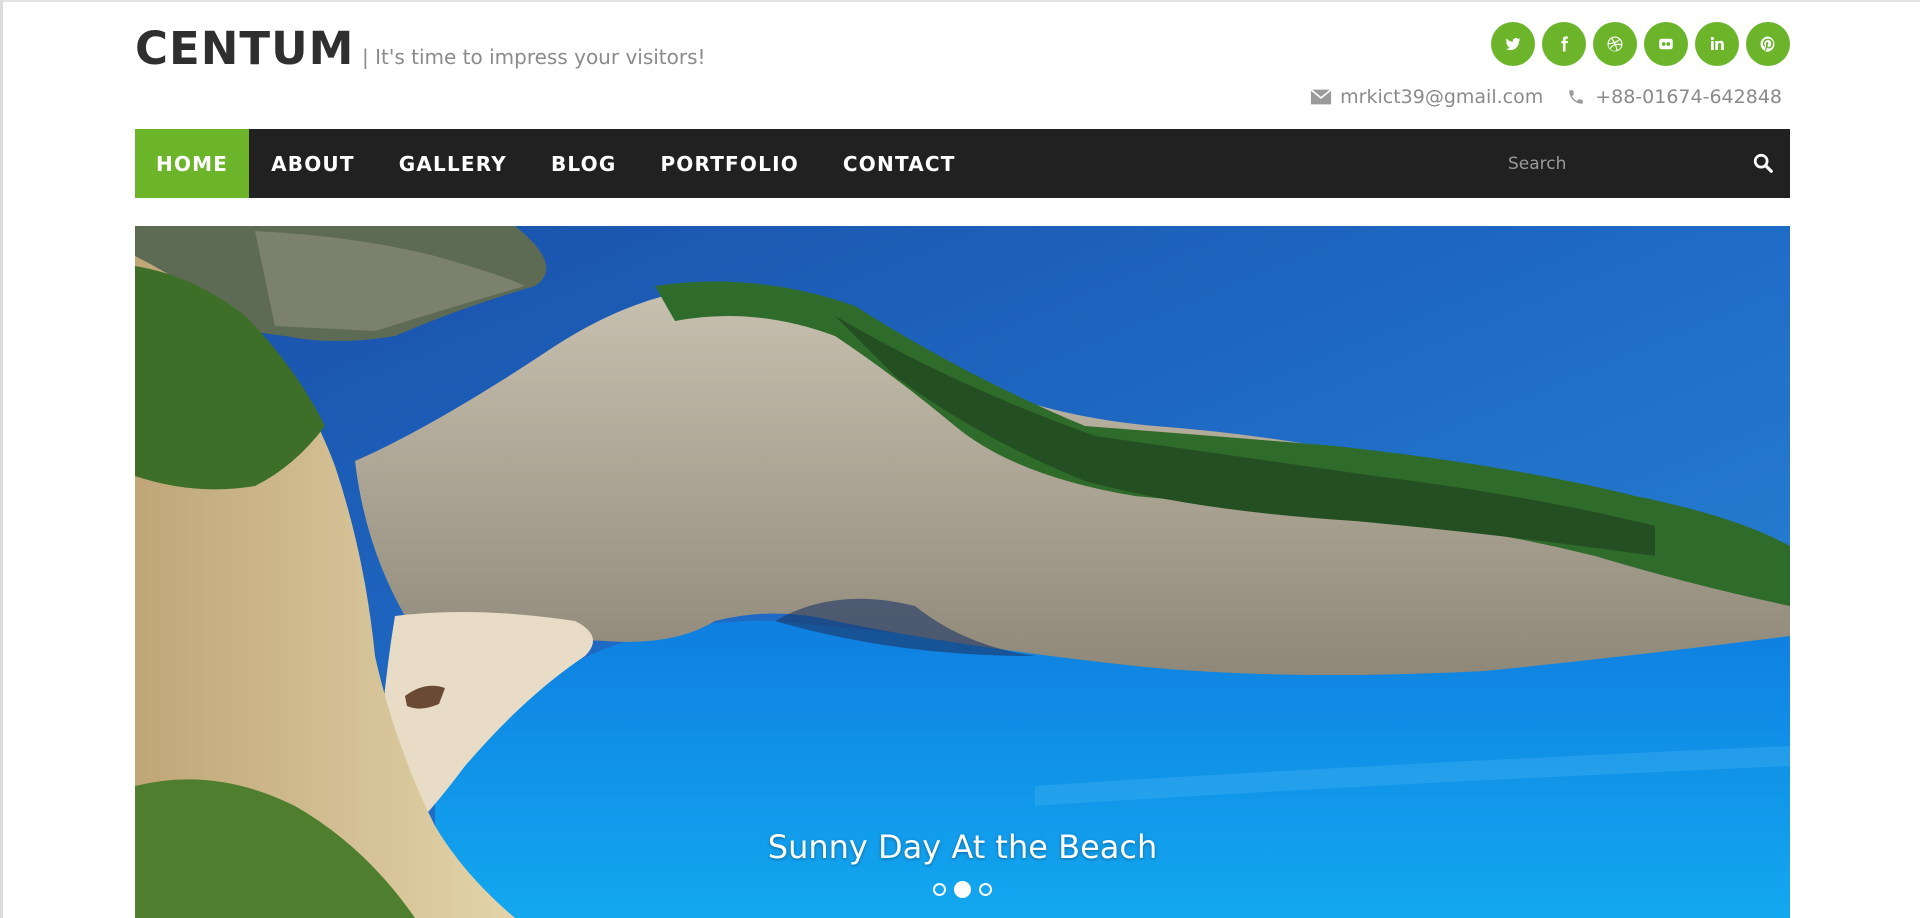  What do you see at coordinates (584, 163) in the screenshot?
I see `nav-item-blog: BLOG` at bounding box center [584, 163].